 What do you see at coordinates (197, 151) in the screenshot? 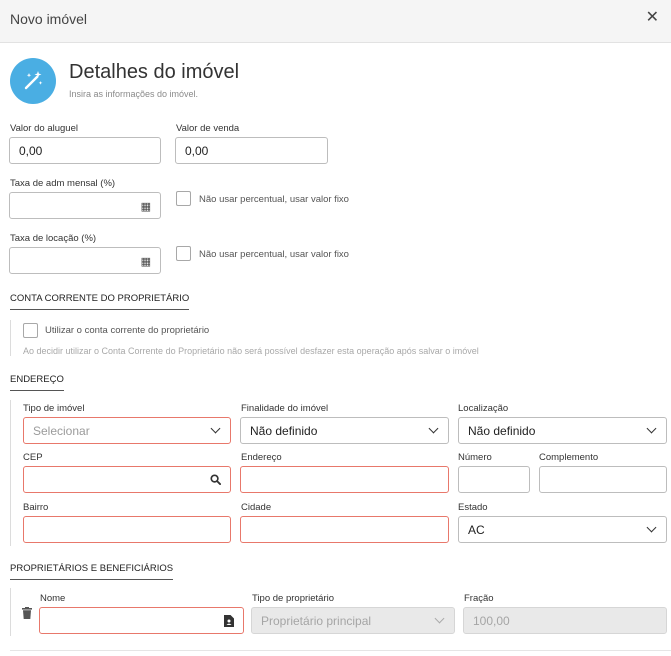
I see `sale-value: 0,00` at bounding box center [197, 151].